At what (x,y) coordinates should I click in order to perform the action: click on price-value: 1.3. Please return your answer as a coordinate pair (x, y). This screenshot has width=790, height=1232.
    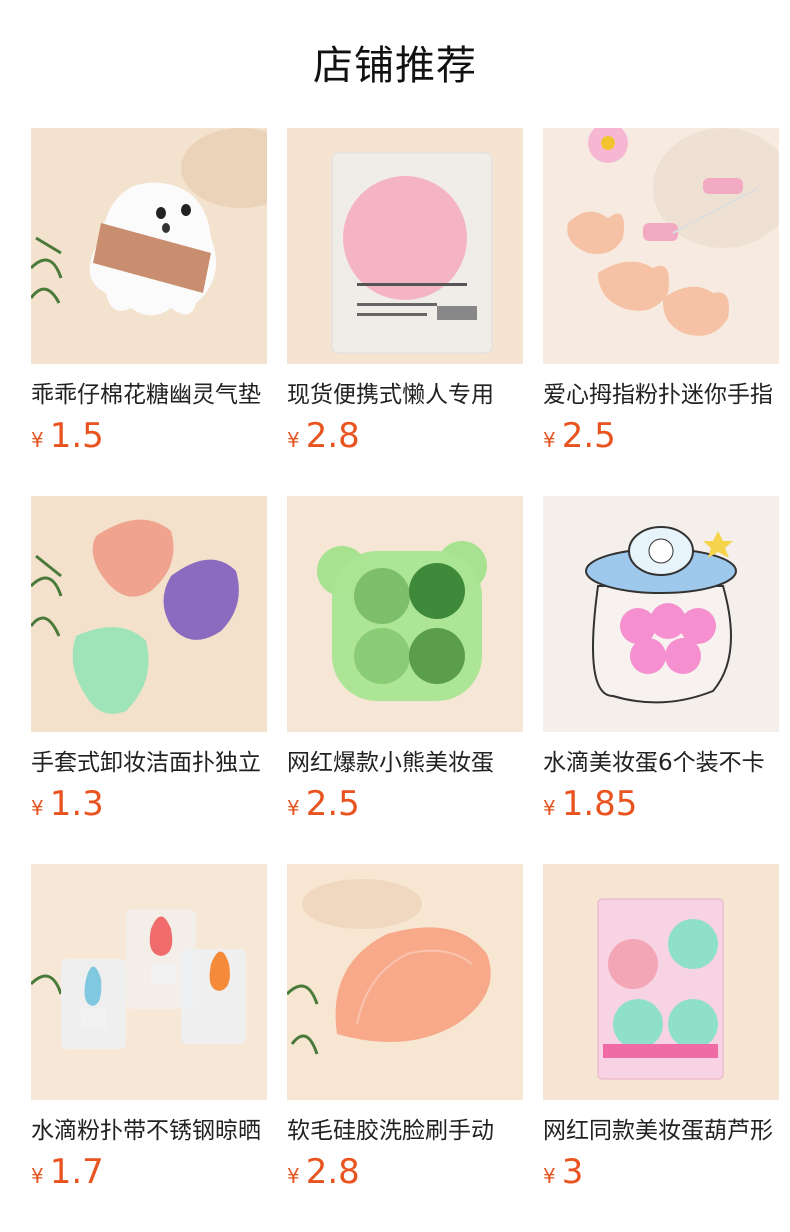
    Looking at the image, I should click on (76, 804).